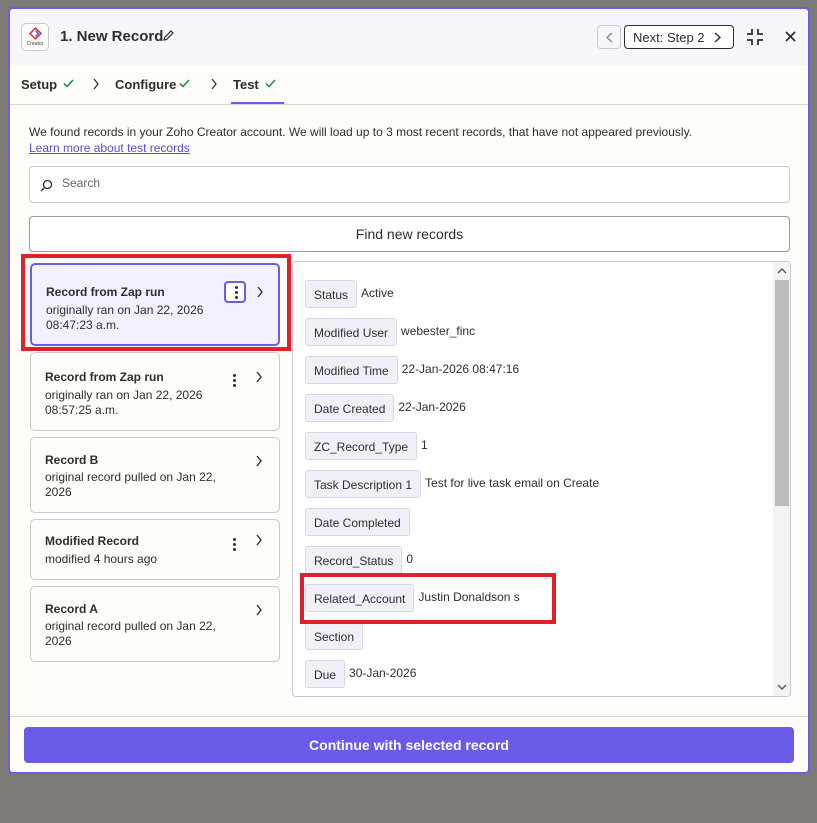 Image resolution: width=817 pixels, height=823 pixels. Describe the element at coordinates (109, 148) in the screenshot. I see `learn-more-link: Learn more about test records` at that location.